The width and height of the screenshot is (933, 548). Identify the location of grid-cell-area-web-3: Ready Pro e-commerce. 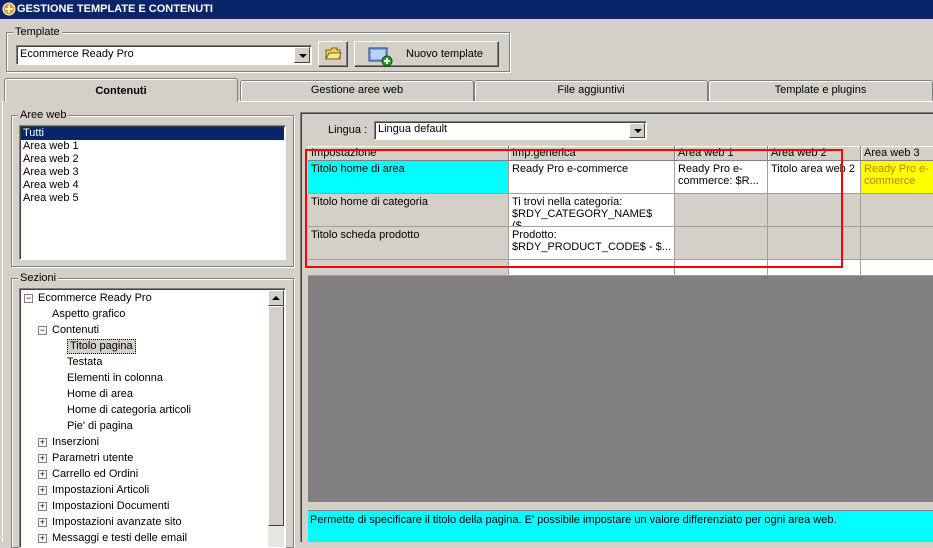
(897, 177).